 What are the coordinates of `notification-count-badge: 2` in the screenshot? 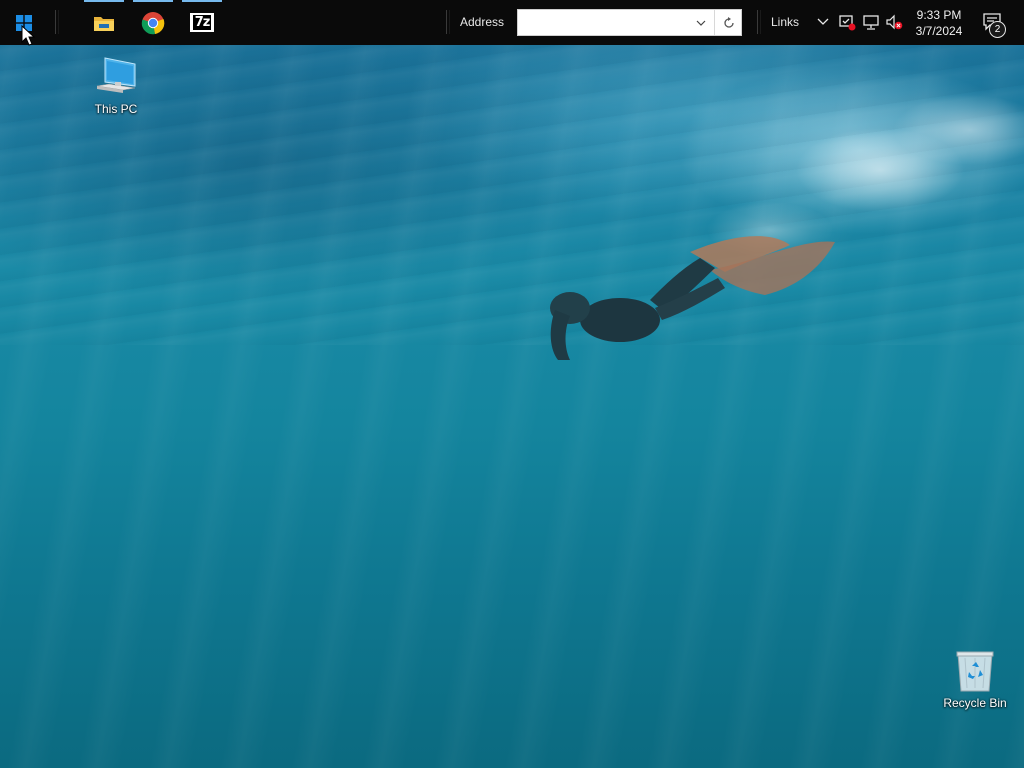 It's located at (997, 29).